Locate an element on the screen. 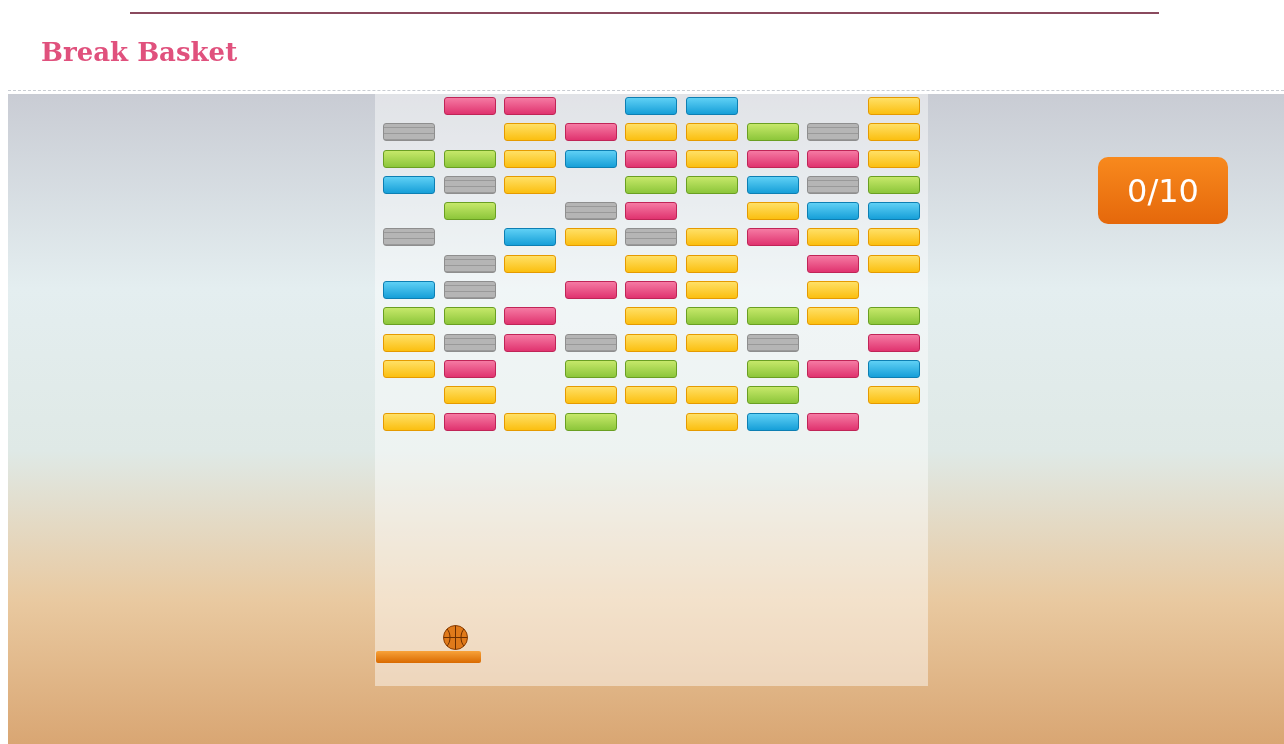 Image resolution: width=1284 pixels, height=744 pixels. paddle is located at coordinates (428, 657).